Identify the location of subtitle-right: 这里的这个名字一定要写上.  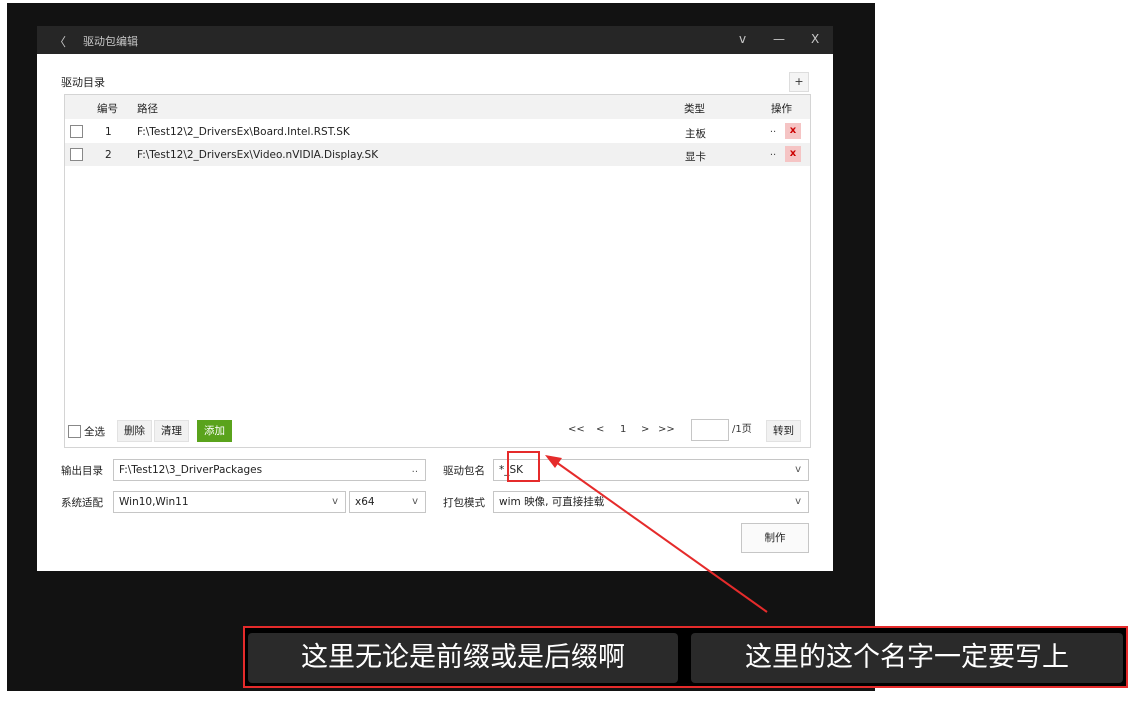
(907, 658).